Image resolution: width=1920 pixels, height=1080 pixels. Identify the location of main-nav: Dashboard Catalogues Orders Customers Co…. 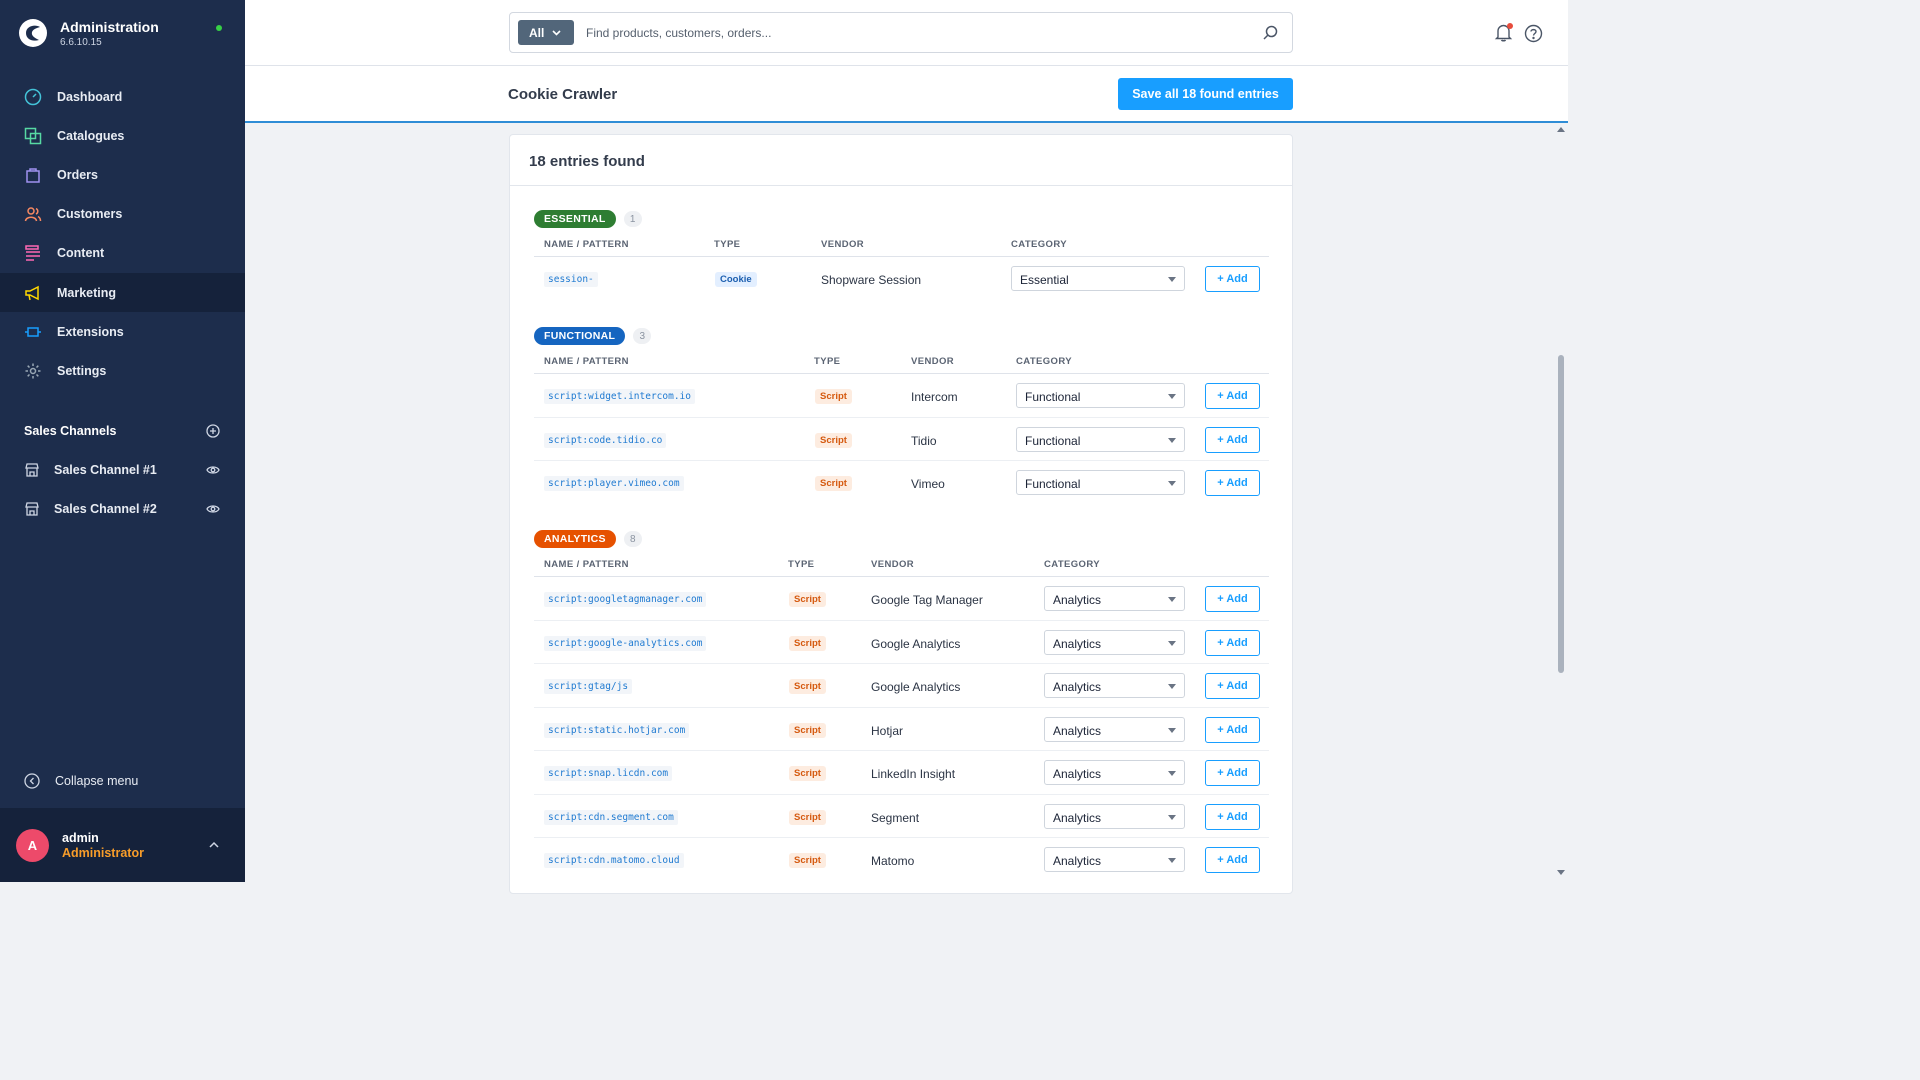
(122, 234).